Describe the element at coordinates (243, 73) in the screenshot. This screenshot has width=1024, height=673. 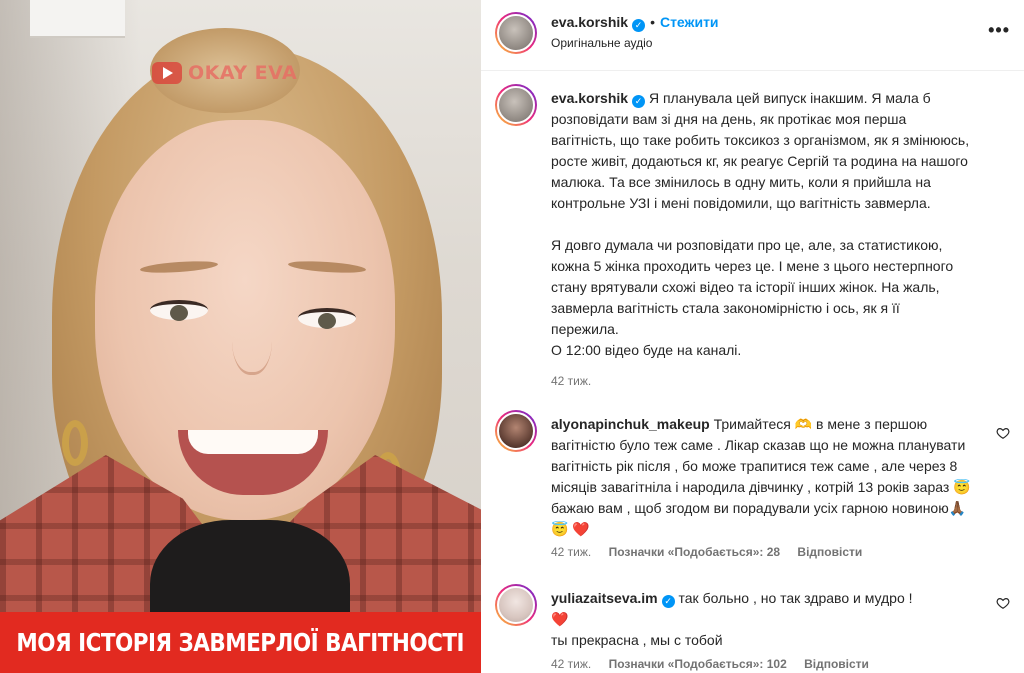
I see `watermark-text: OKAY EVA` at that location.